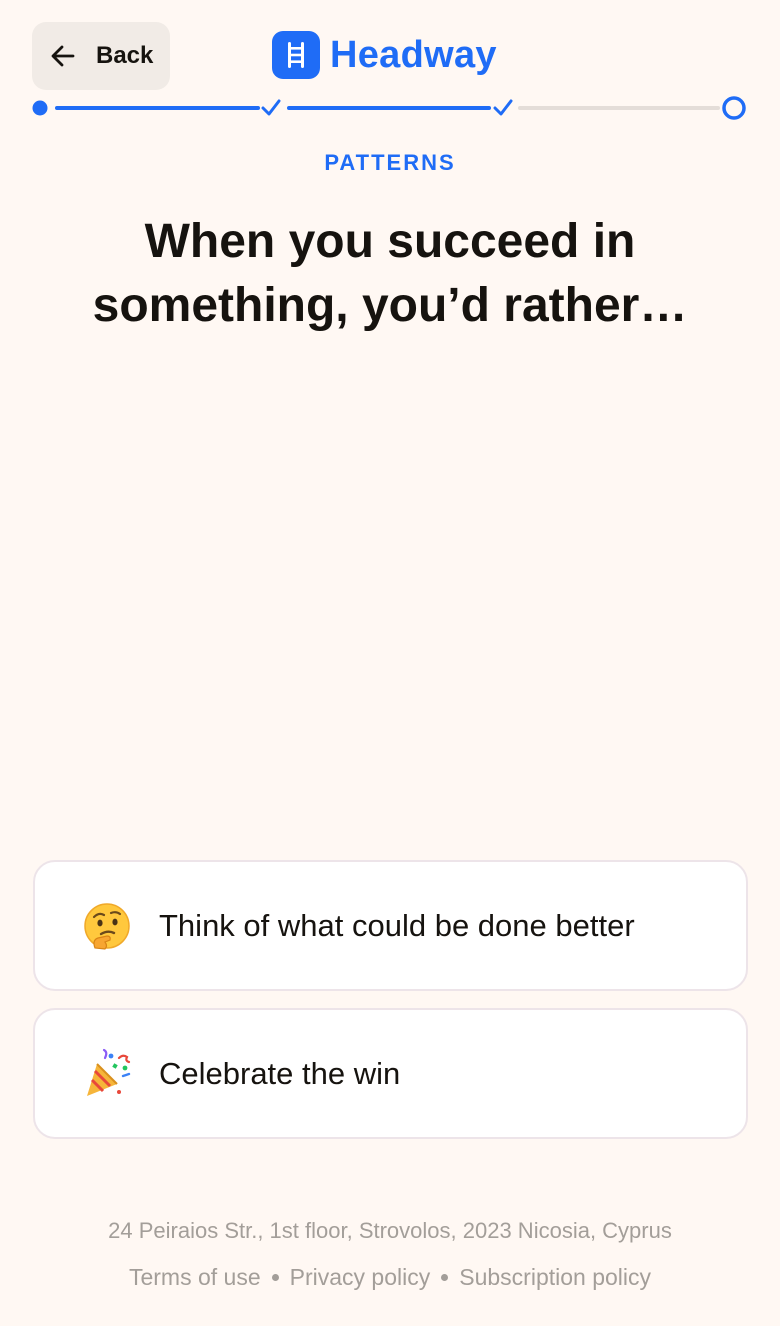 The width and height of the screenshot is (780, 1326). I want to click on brand-logo: Headway, so click(384, 55).